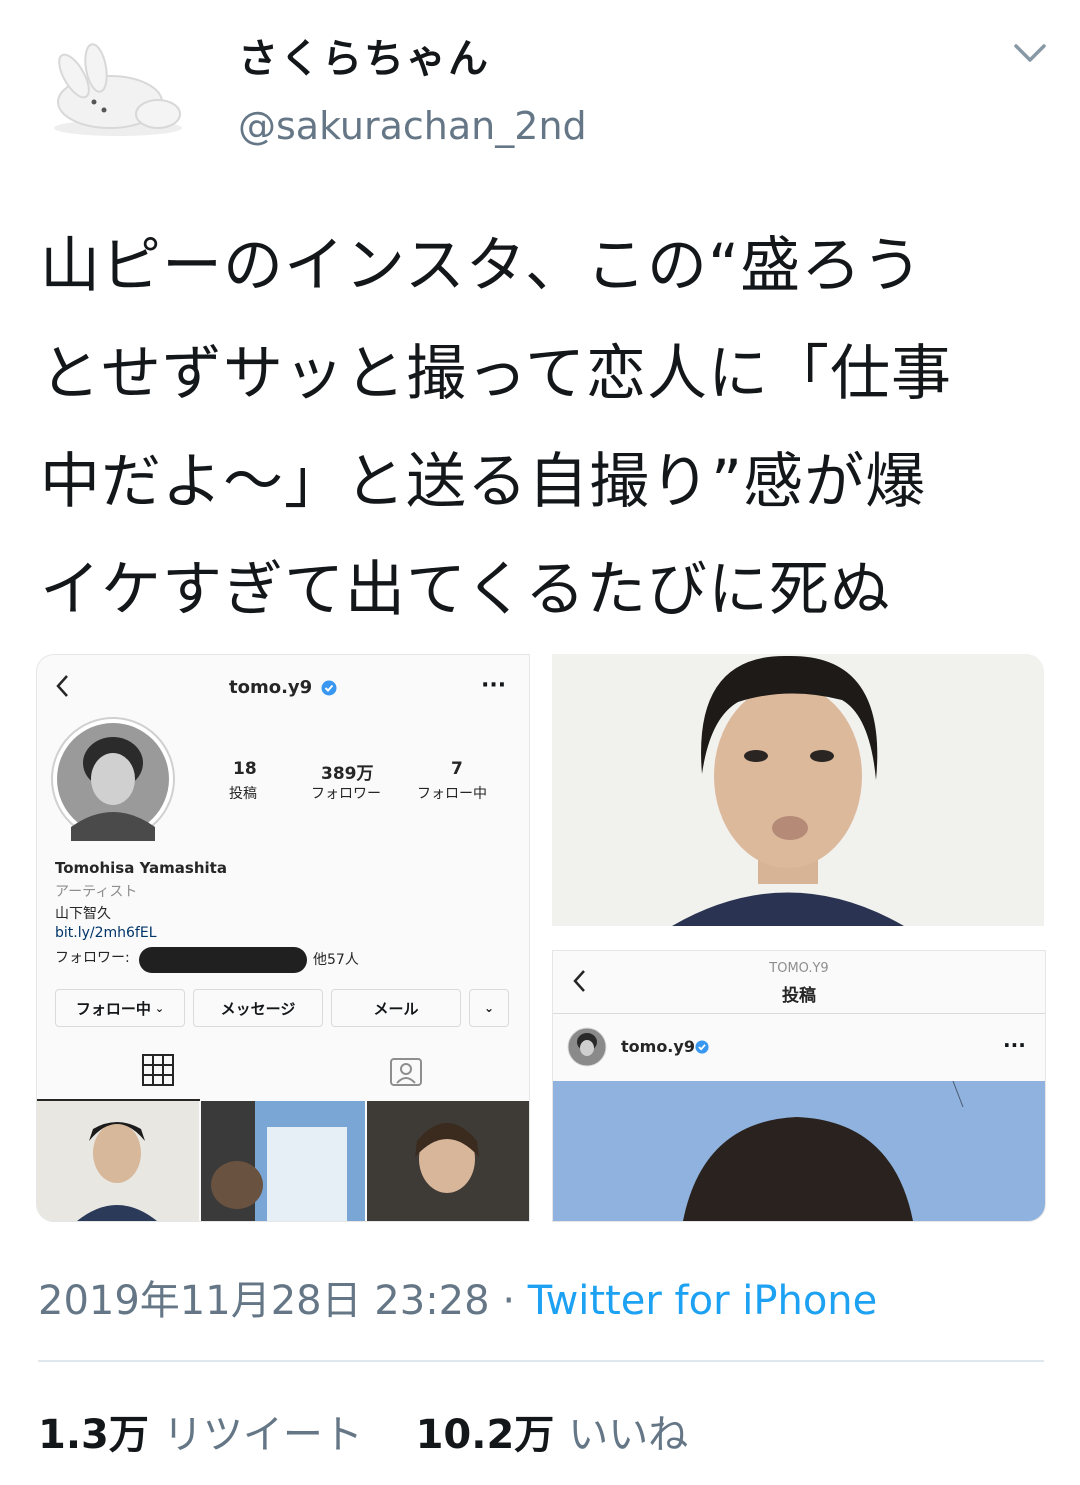 Image resolution: width=1080 pixels, height=1485 pixels. What do you see at coordinates (364, 55) in the screenshot?
I see `display-name: さくらちゃん` at bounding box center [364, 55].